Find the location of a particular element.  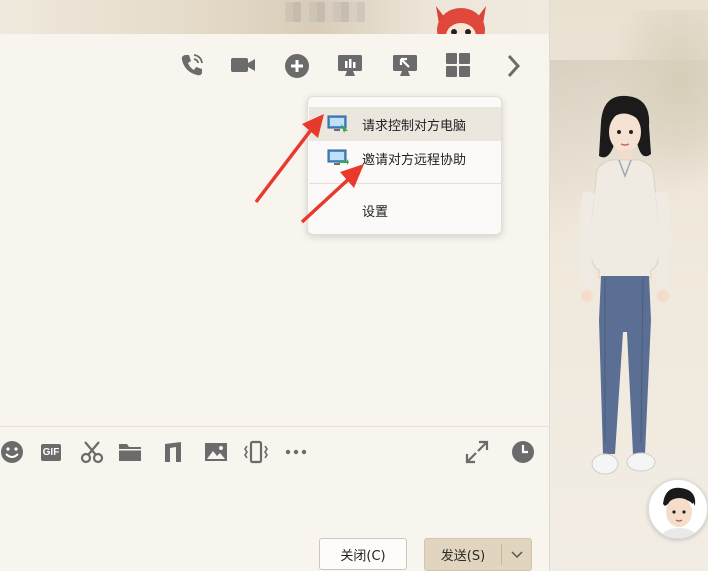

scissors-icon is located at coordinates (92, 452).